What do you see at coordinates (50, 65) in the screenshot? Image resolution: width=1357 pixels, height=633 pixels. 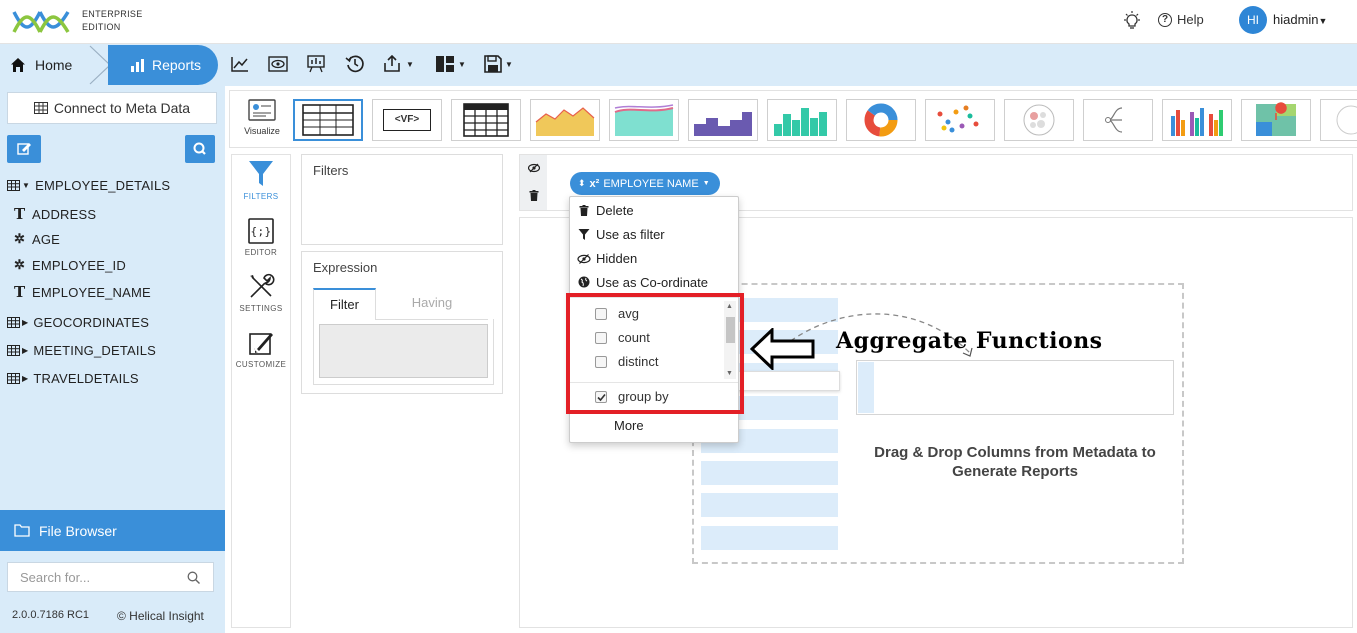 I see `breadcrumb-home: Home` at bounding box center [50, 65].